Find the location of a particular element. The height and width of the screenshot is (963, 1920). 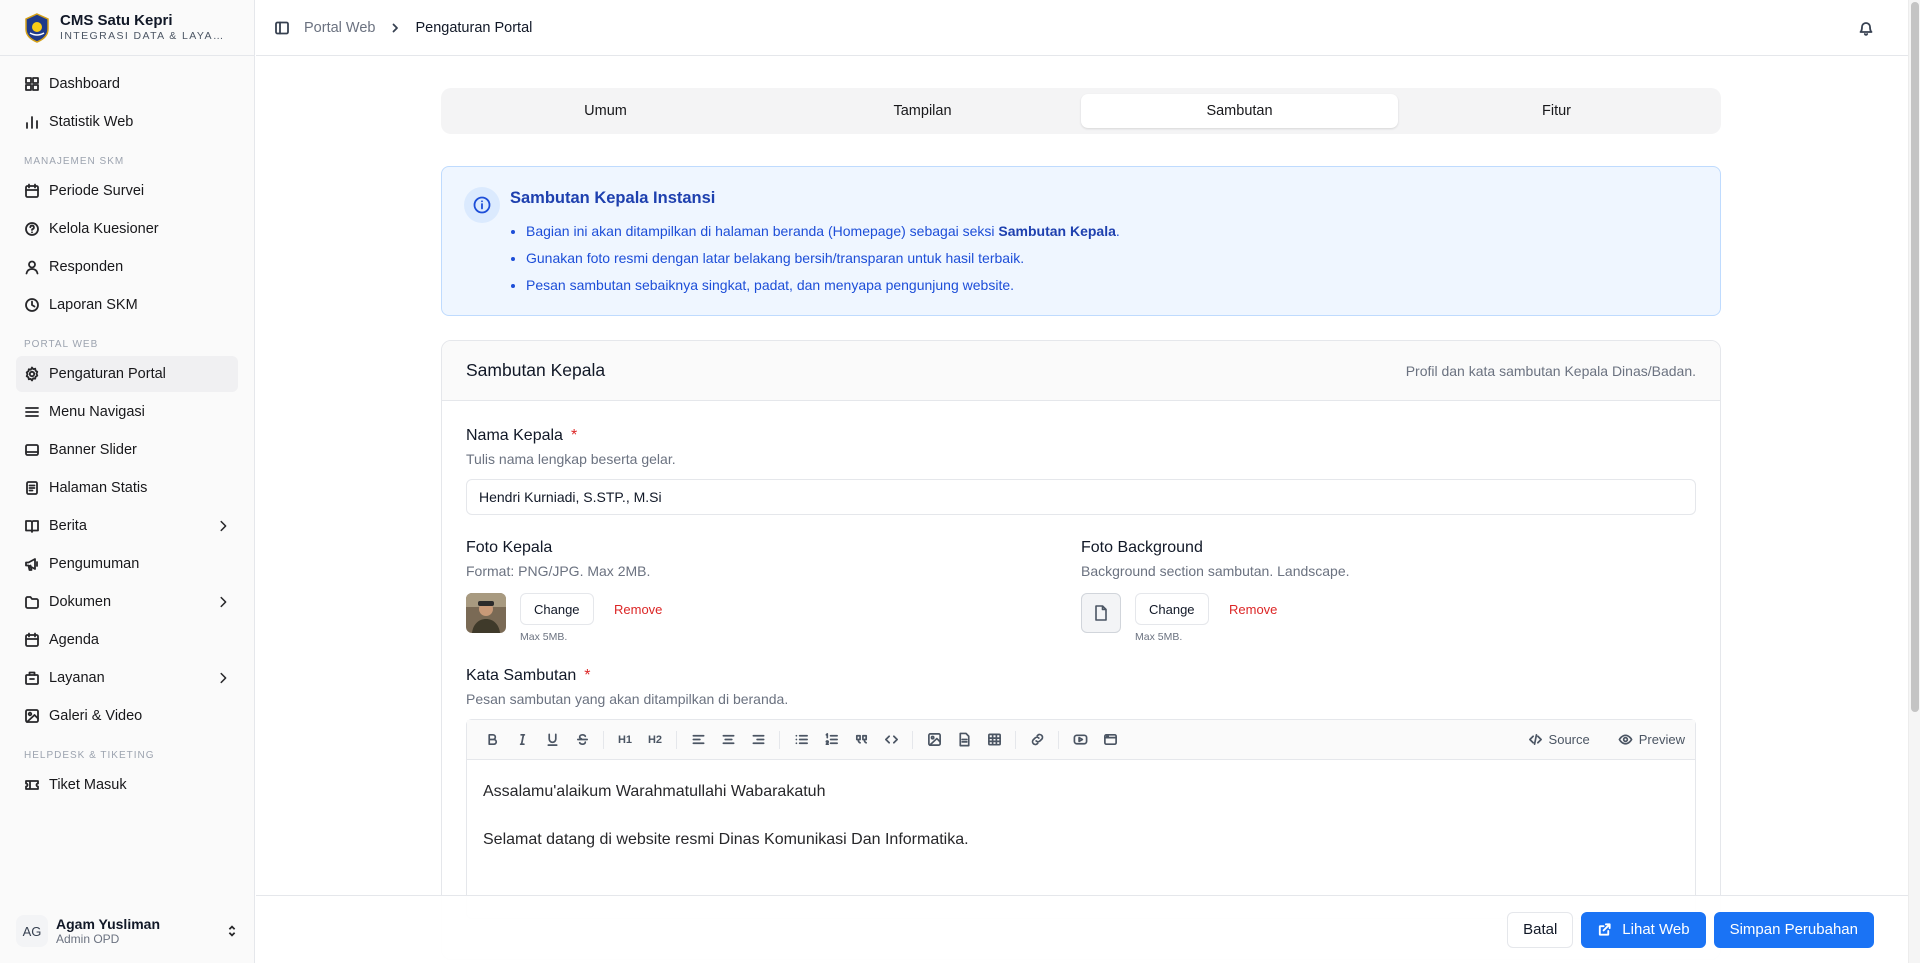

editor-toolbar: H1 H2 Source Preview is located at coordinates (1081, 740).